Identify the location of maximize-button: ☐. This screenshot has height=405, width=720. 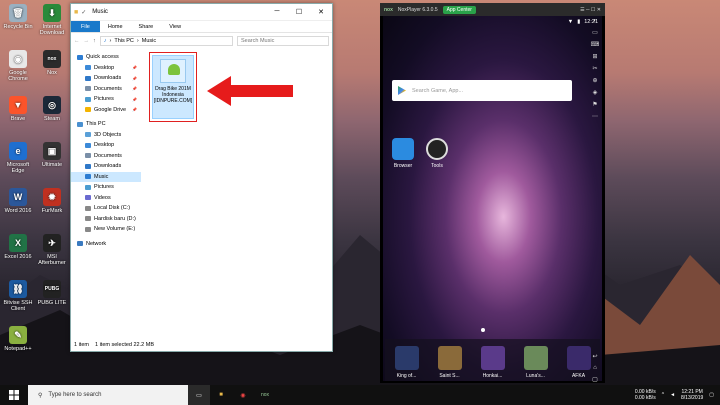
(299, 12).